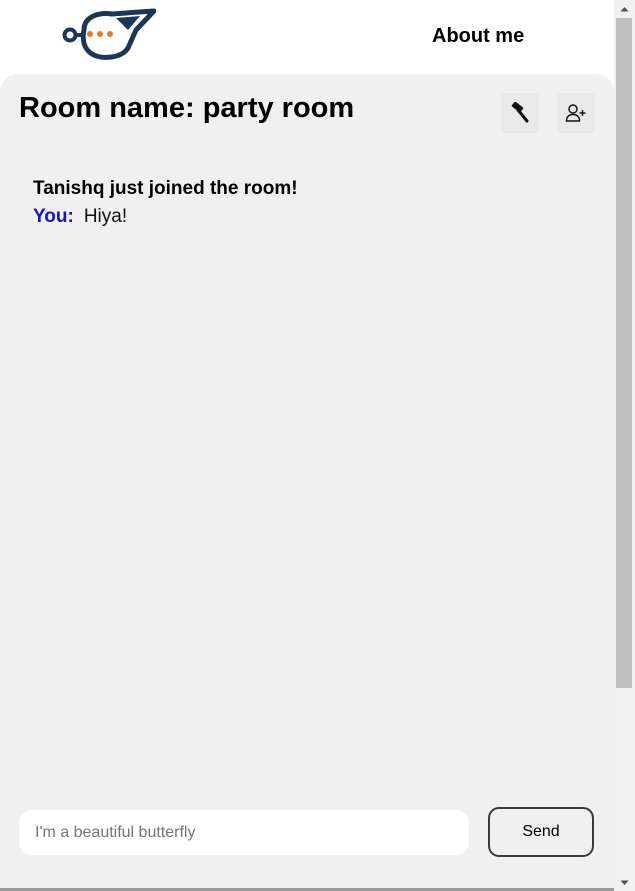  What do you see at coordinates (105, 216) in the screenshot?
I see `message-text: Hiya!` at bounding box center [105, 216].